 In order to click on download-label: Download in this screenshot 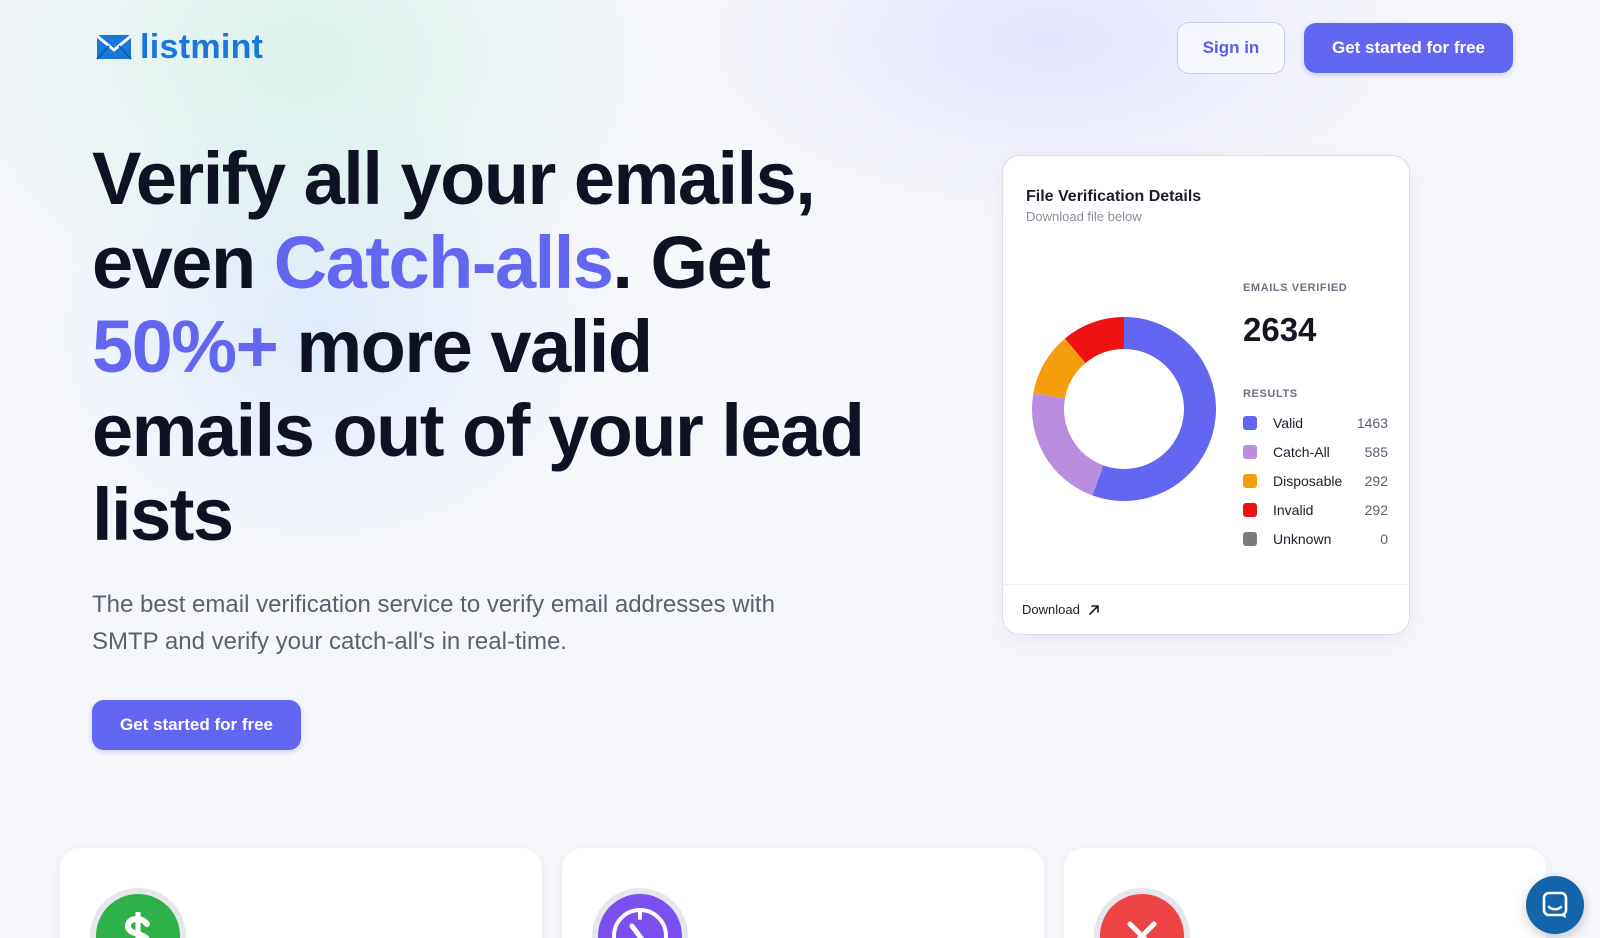, I will do `click(1051, 609)`.